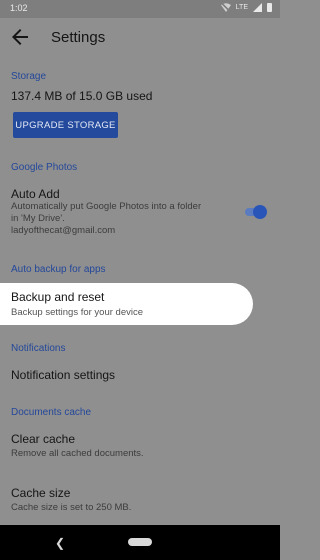  I want to click on backup-summary: Backup settings for your device, so click(77, 312).